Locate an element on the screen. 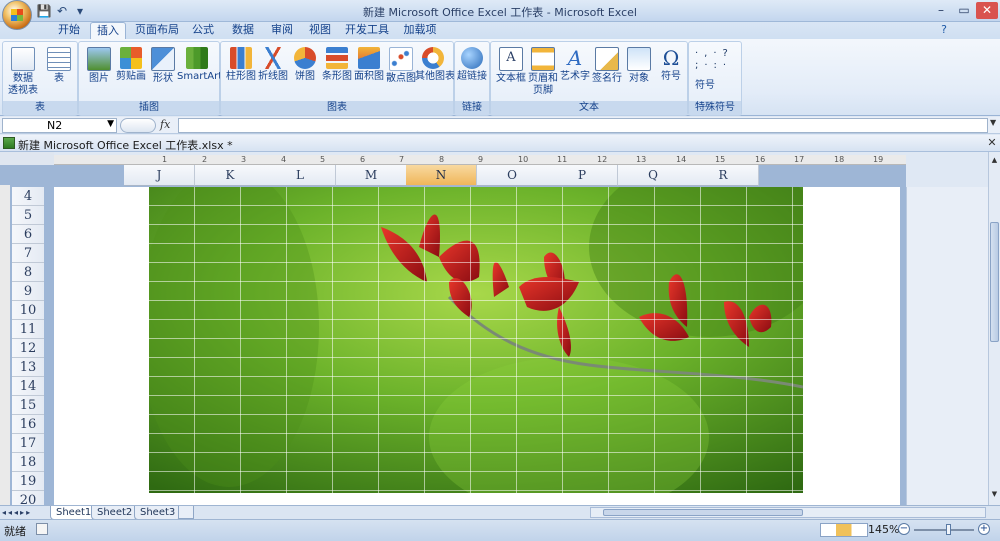  clipart-icon is located at coordinates (131, 58).